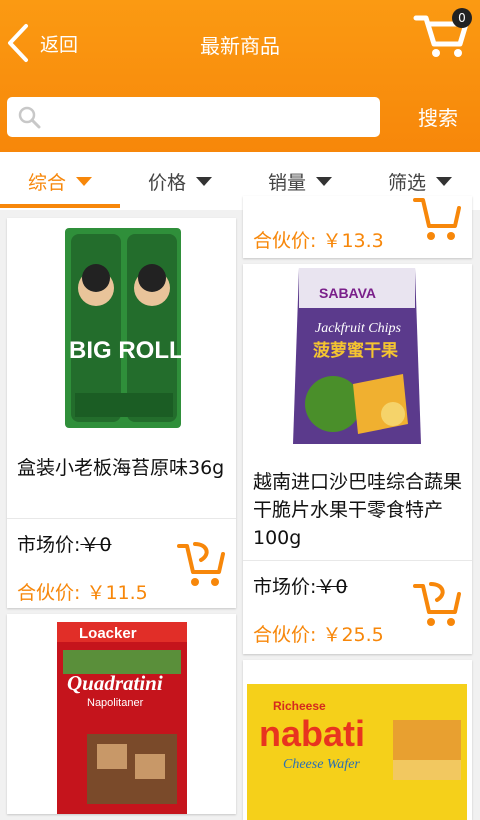 The width and height of the screenshot is (480, 820). I want to click on tab-label: 综合, so click(46, 182).